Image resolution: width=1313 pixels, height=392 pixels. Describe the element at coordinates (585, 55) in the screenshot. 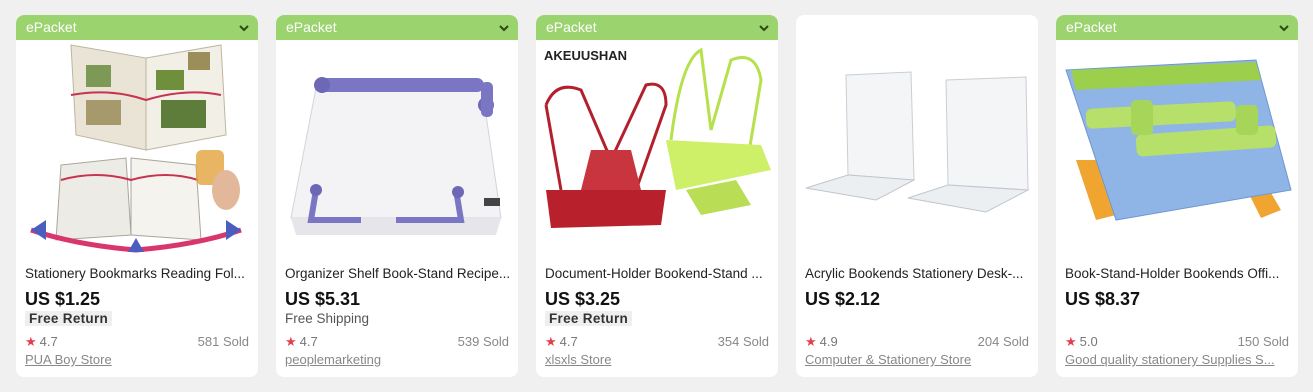

I see `image-watermark-text: AKEUUSHAN` at that location.